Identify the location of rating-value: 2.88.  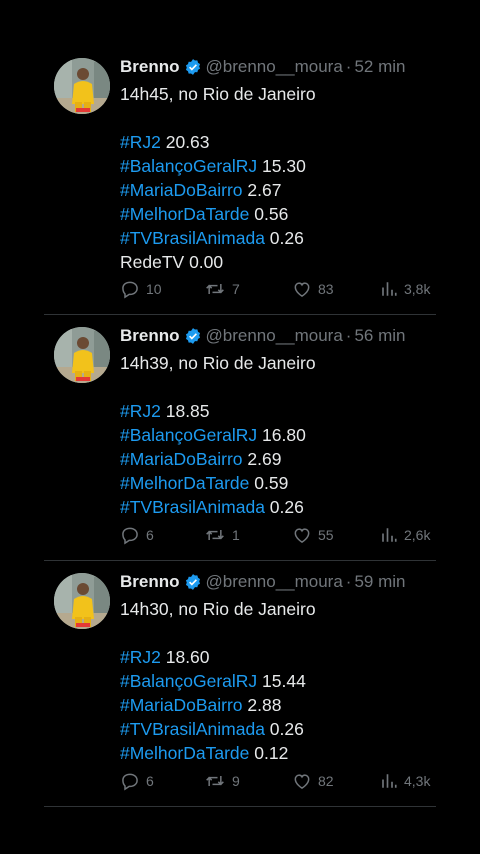
(264, 705).